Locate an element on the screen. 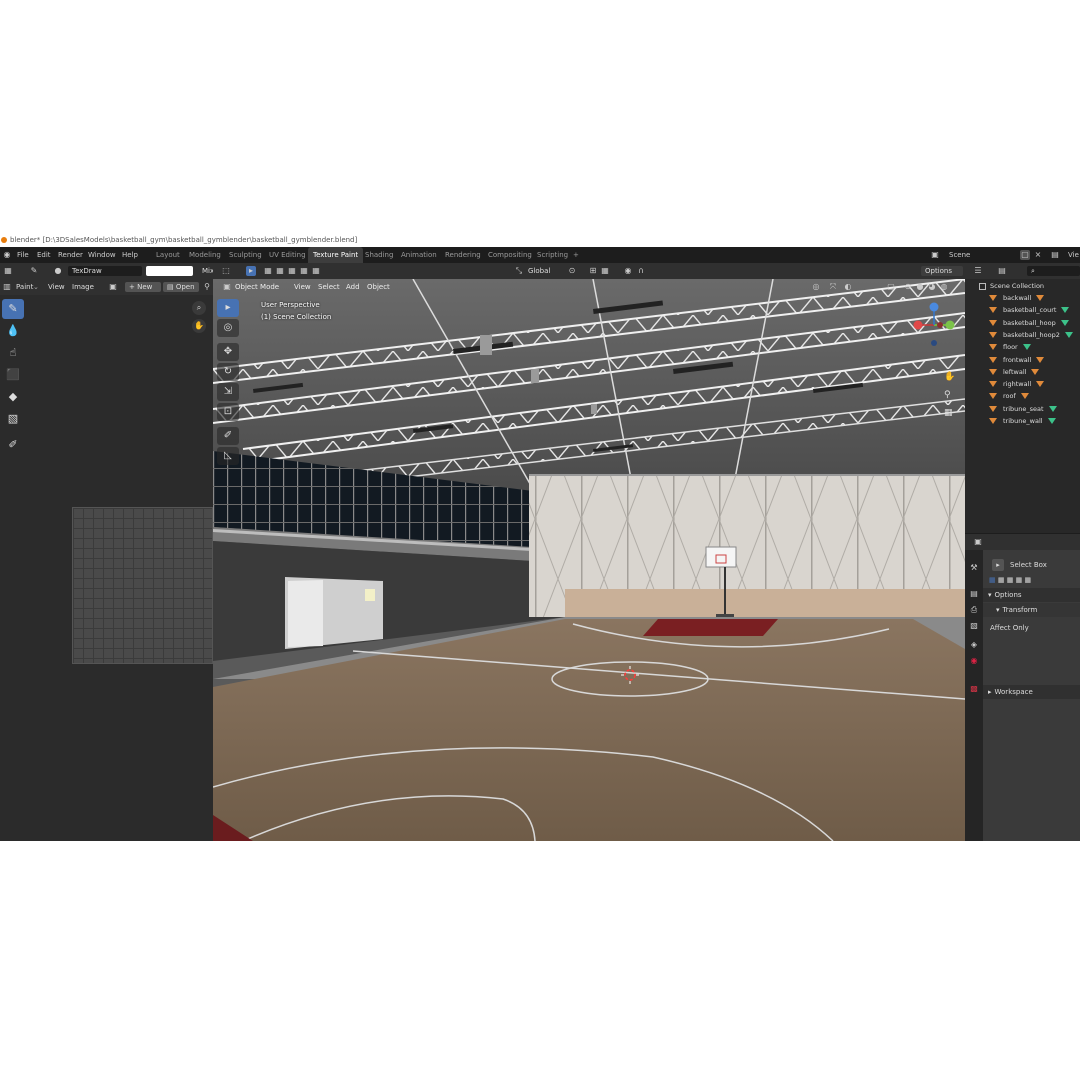 The image size is (1080, 1080). overlay-toggle-icon: ◐ is located at coordinates (848, 287).